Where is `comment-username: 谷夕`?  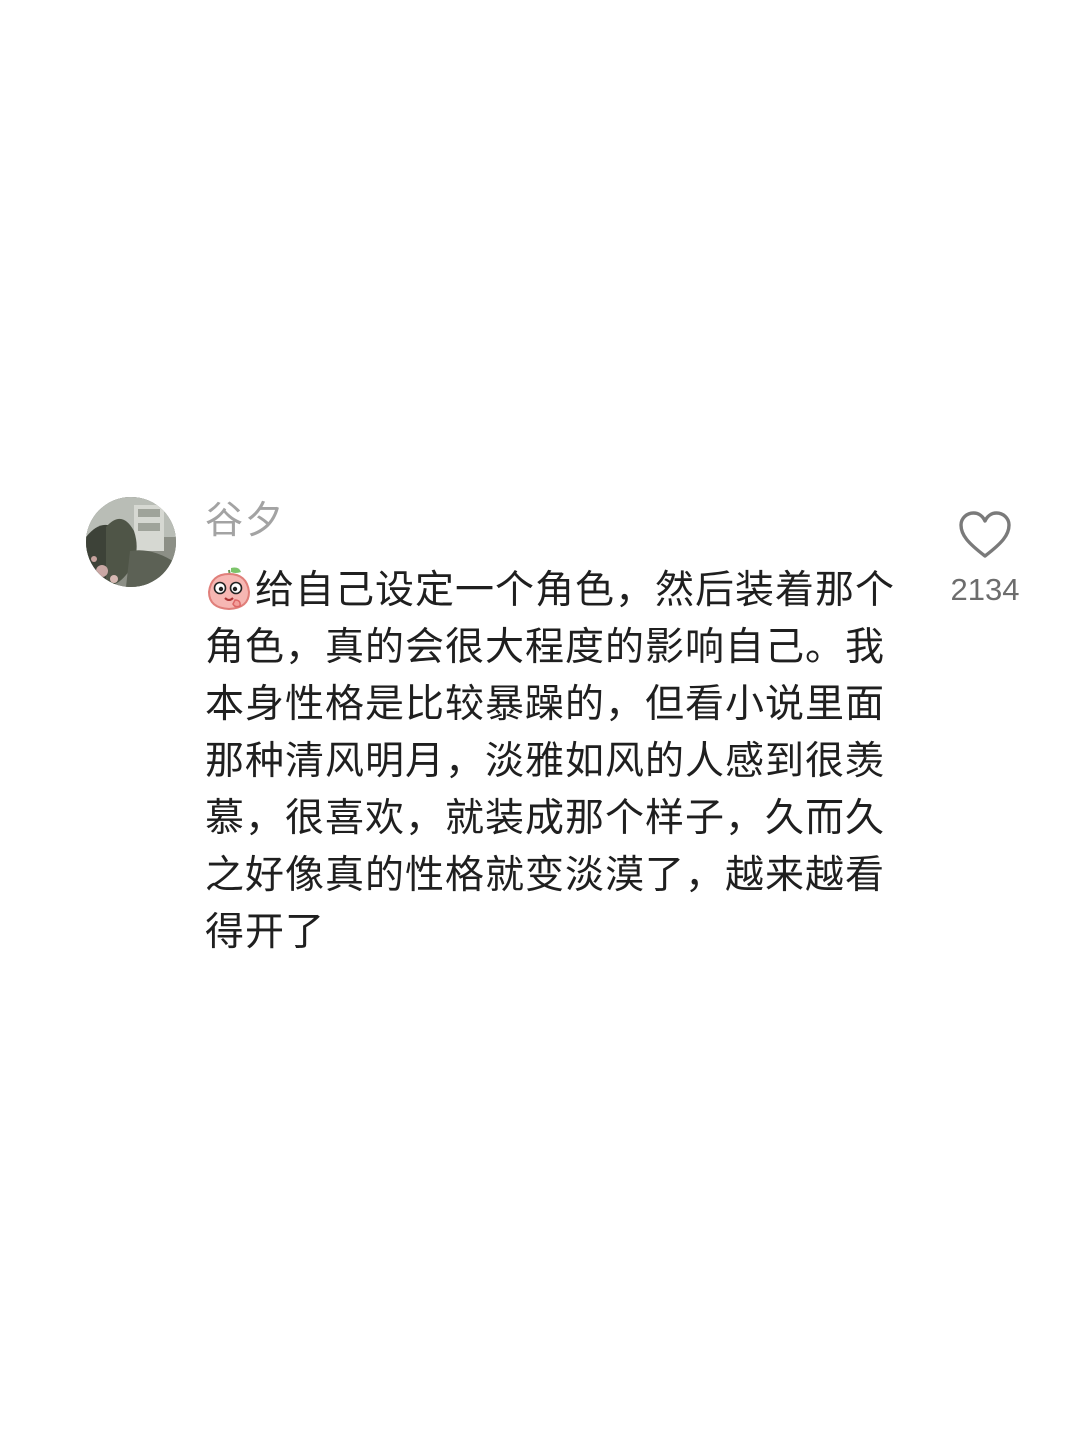 comment-username: 谷夕 is located at coordinates (245, 520).